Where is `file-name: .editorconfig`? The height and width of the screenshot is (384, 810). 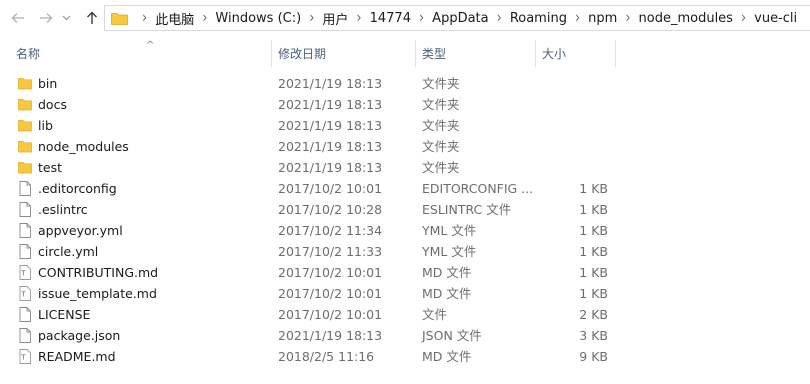
file-name: .editorconfig is located at coordinates (77, 188).